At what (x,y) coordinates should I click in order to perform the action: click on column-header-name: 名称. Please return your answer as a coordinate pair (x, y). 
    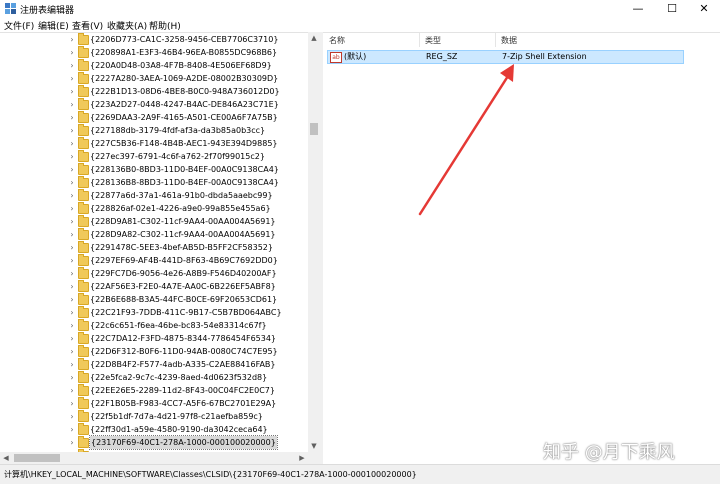
    Looking at the image, I should click on (337, 40).